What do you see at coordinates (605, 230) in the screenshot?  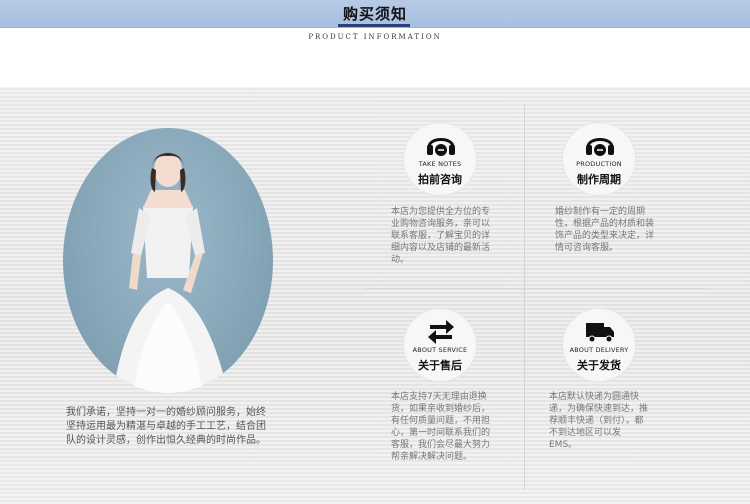 I see `production-description: 婚纱制作有一定的周期性，根据产品的材质和装饰产品的类型来决定，详情可咨询客服。` at bounding box center [605, 230].